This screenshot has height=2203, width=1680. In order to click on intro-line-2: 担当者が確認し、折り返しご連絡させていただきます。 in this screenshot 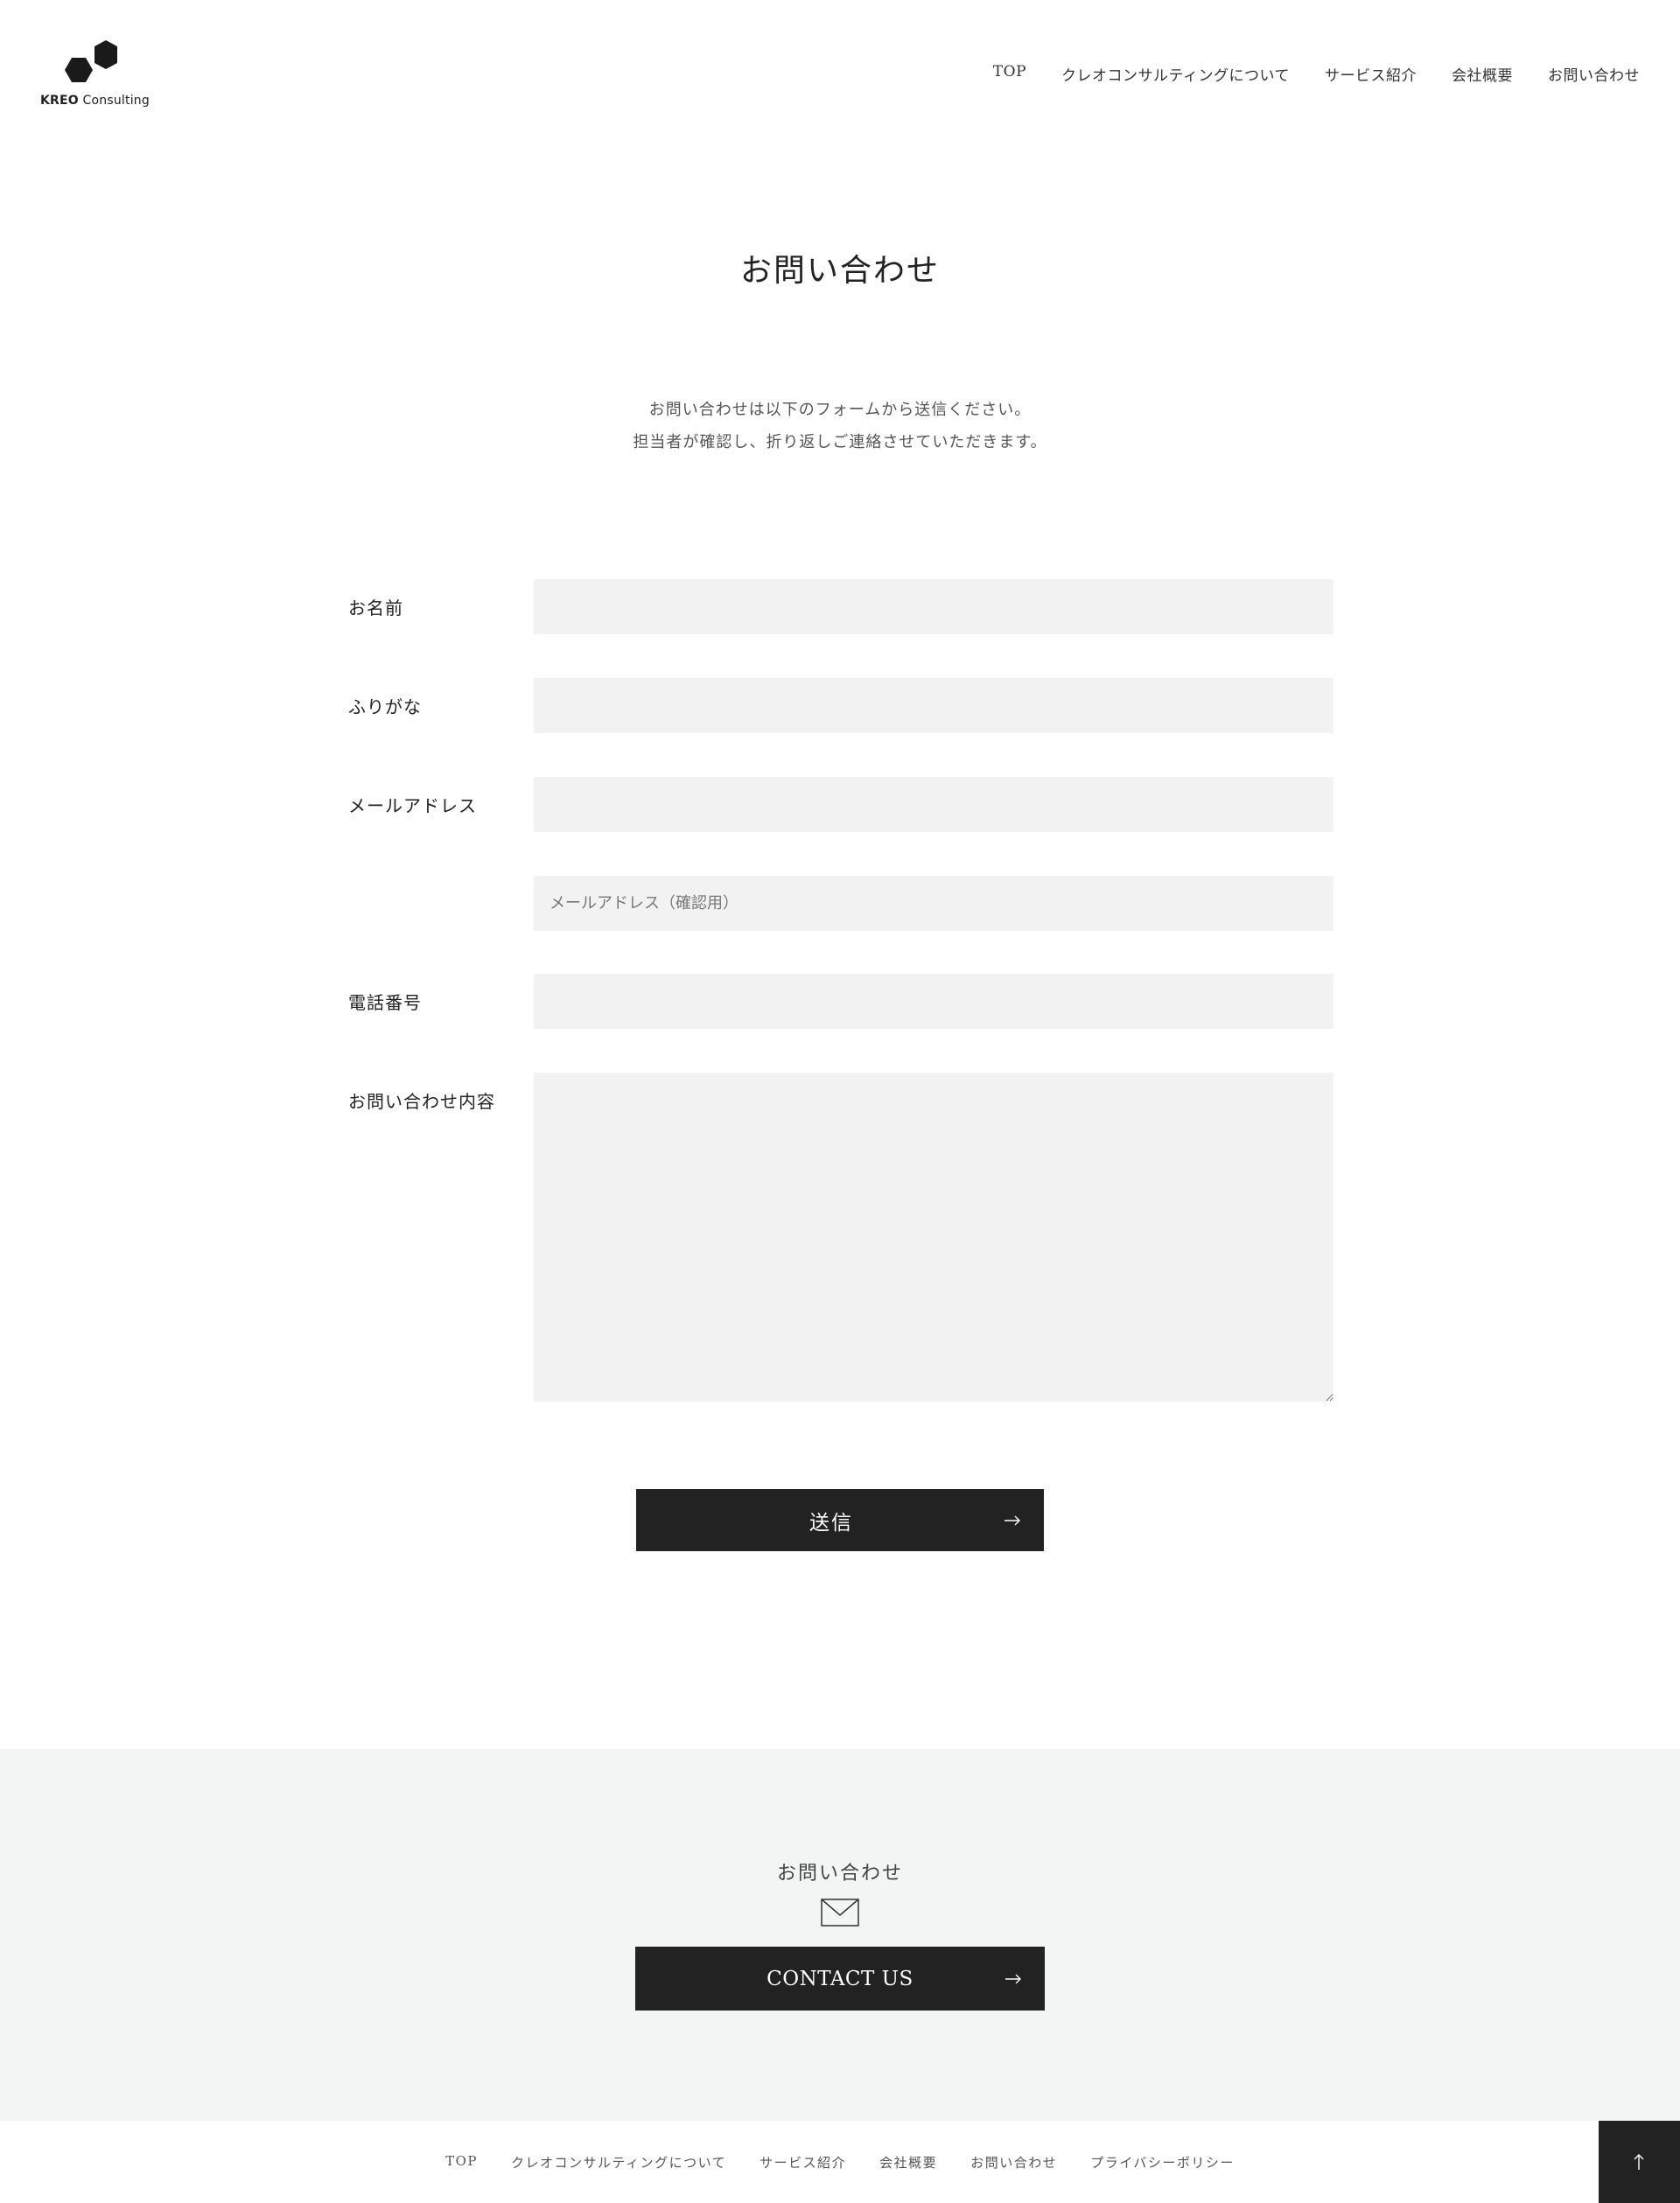, I will do `click(840, 442)`.